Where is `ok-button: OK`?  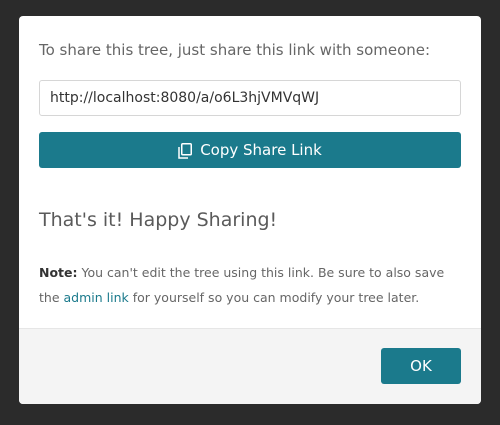
ok-button: OK is located at coordinates (421, 366).